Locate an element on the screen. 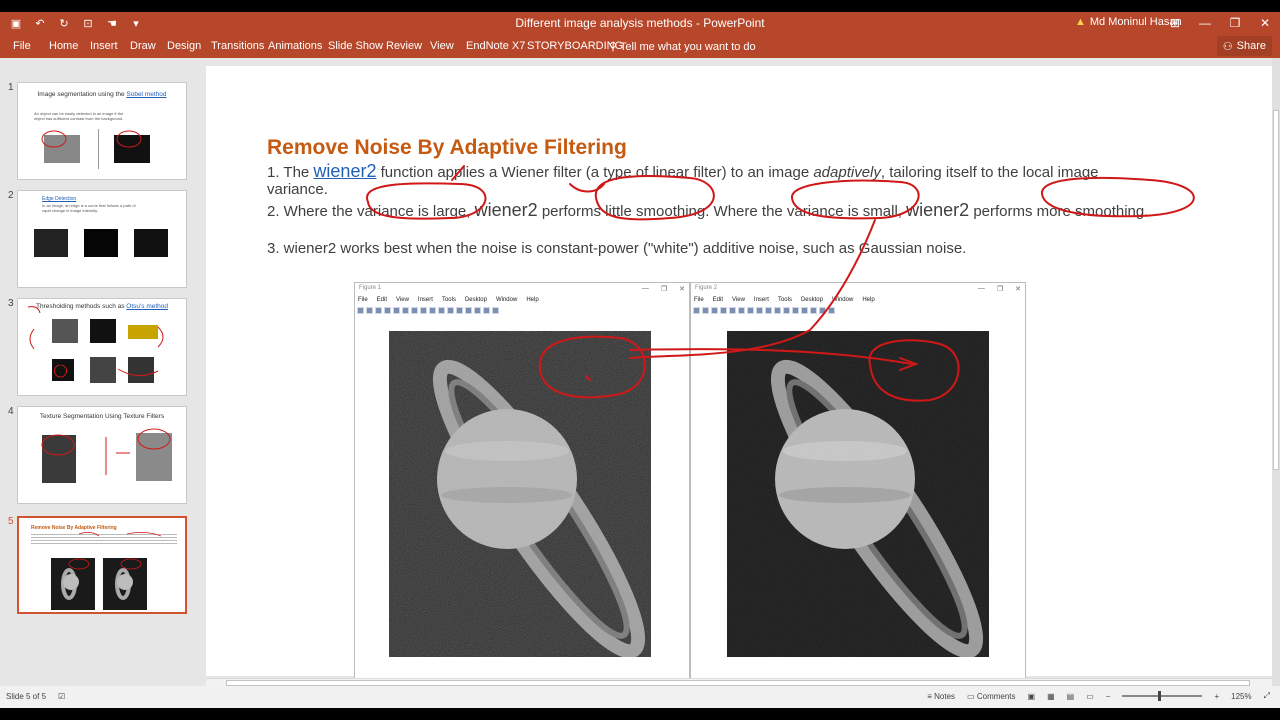  slide-sorter-icon: ▦ is located at coordinates (1051, 696).